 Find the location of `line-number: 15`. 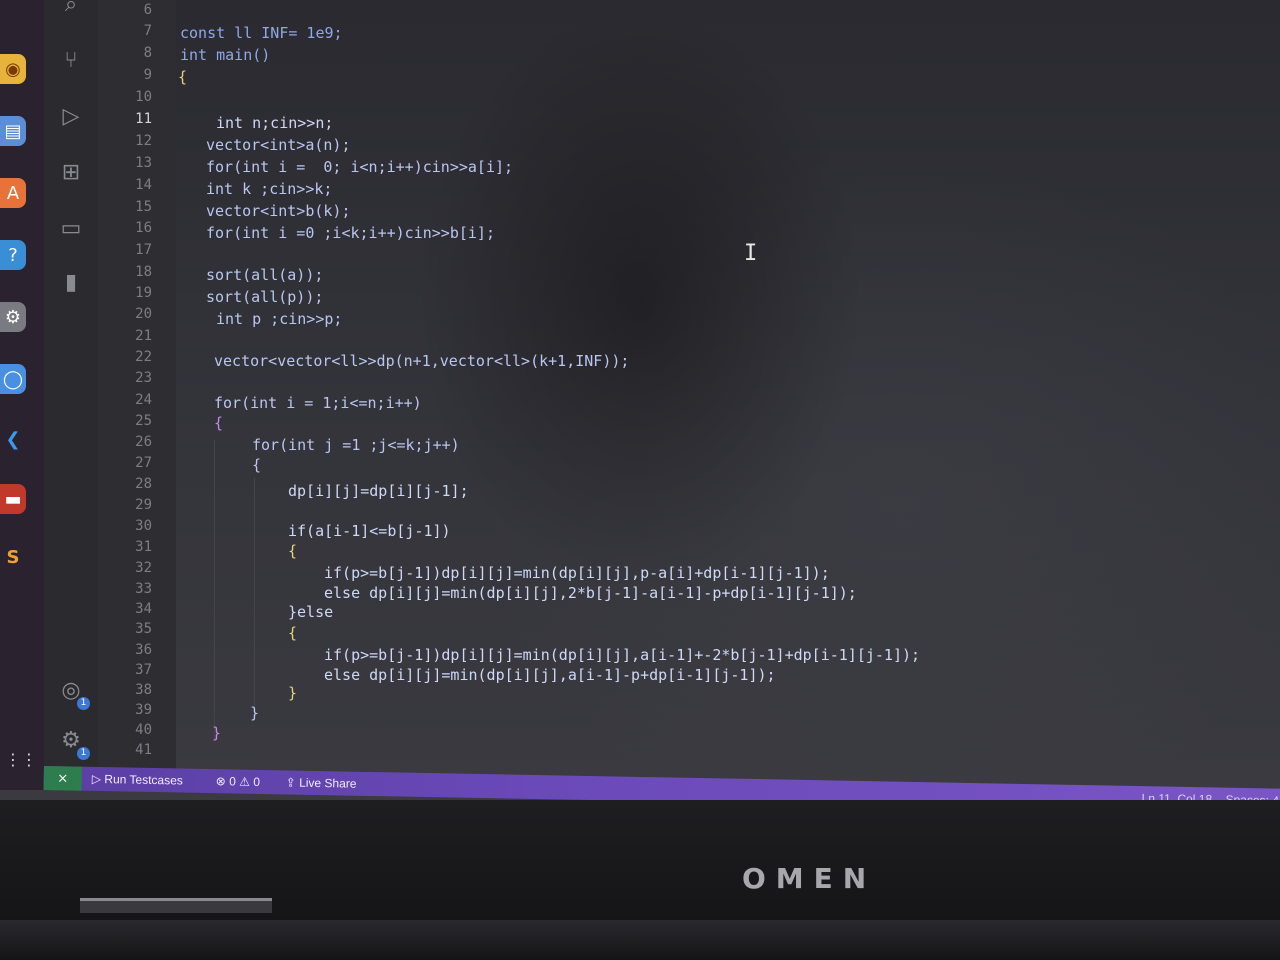

line-number: 15 is located at coordinates (143, 207).